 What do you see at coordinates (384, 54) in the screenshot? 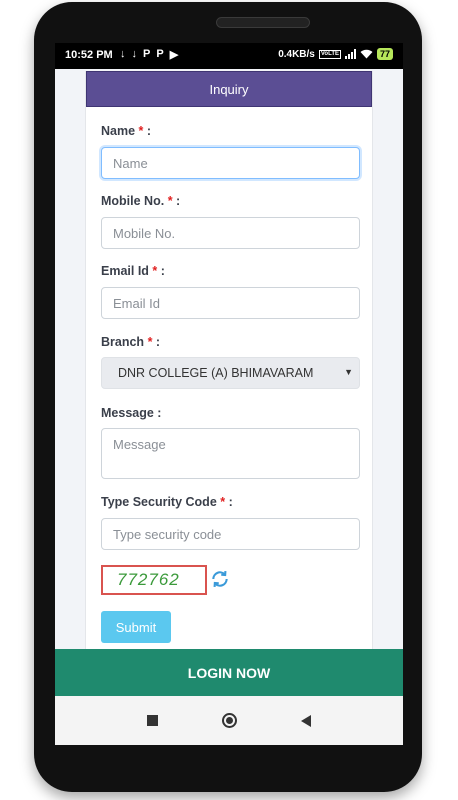
I see `battery-icon: 77` at bounding box center [384, 54].